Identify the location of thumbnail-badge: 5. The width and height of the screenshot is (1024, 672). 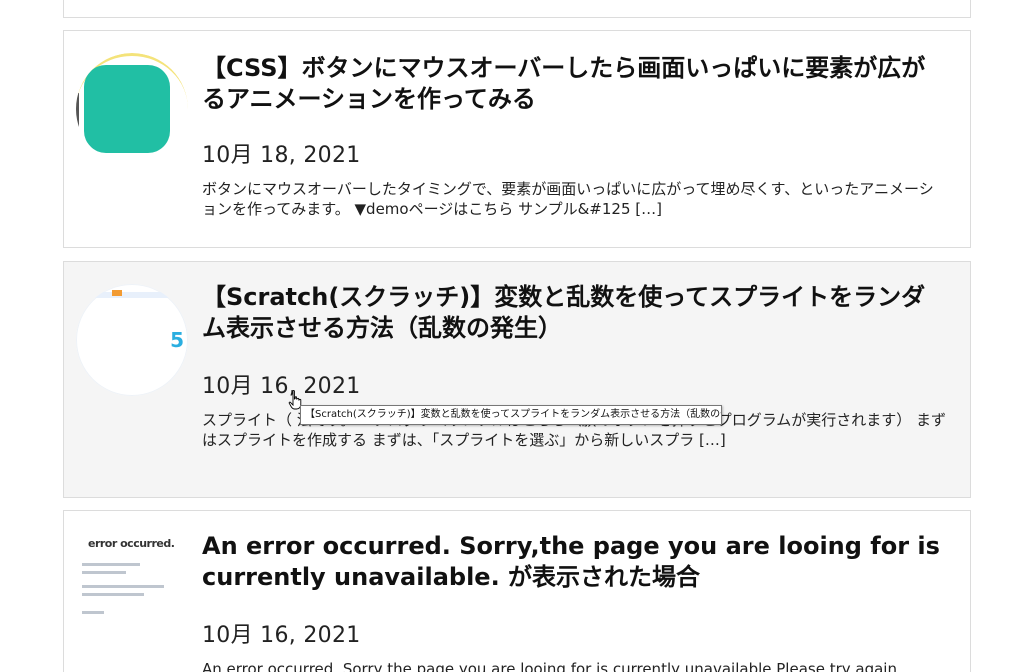
(177, 340).